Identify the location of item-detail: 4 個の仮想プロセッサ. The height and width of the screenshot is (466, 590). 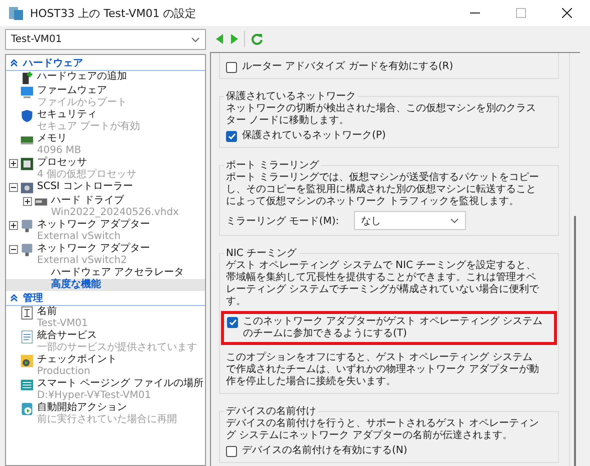
(87, 175).